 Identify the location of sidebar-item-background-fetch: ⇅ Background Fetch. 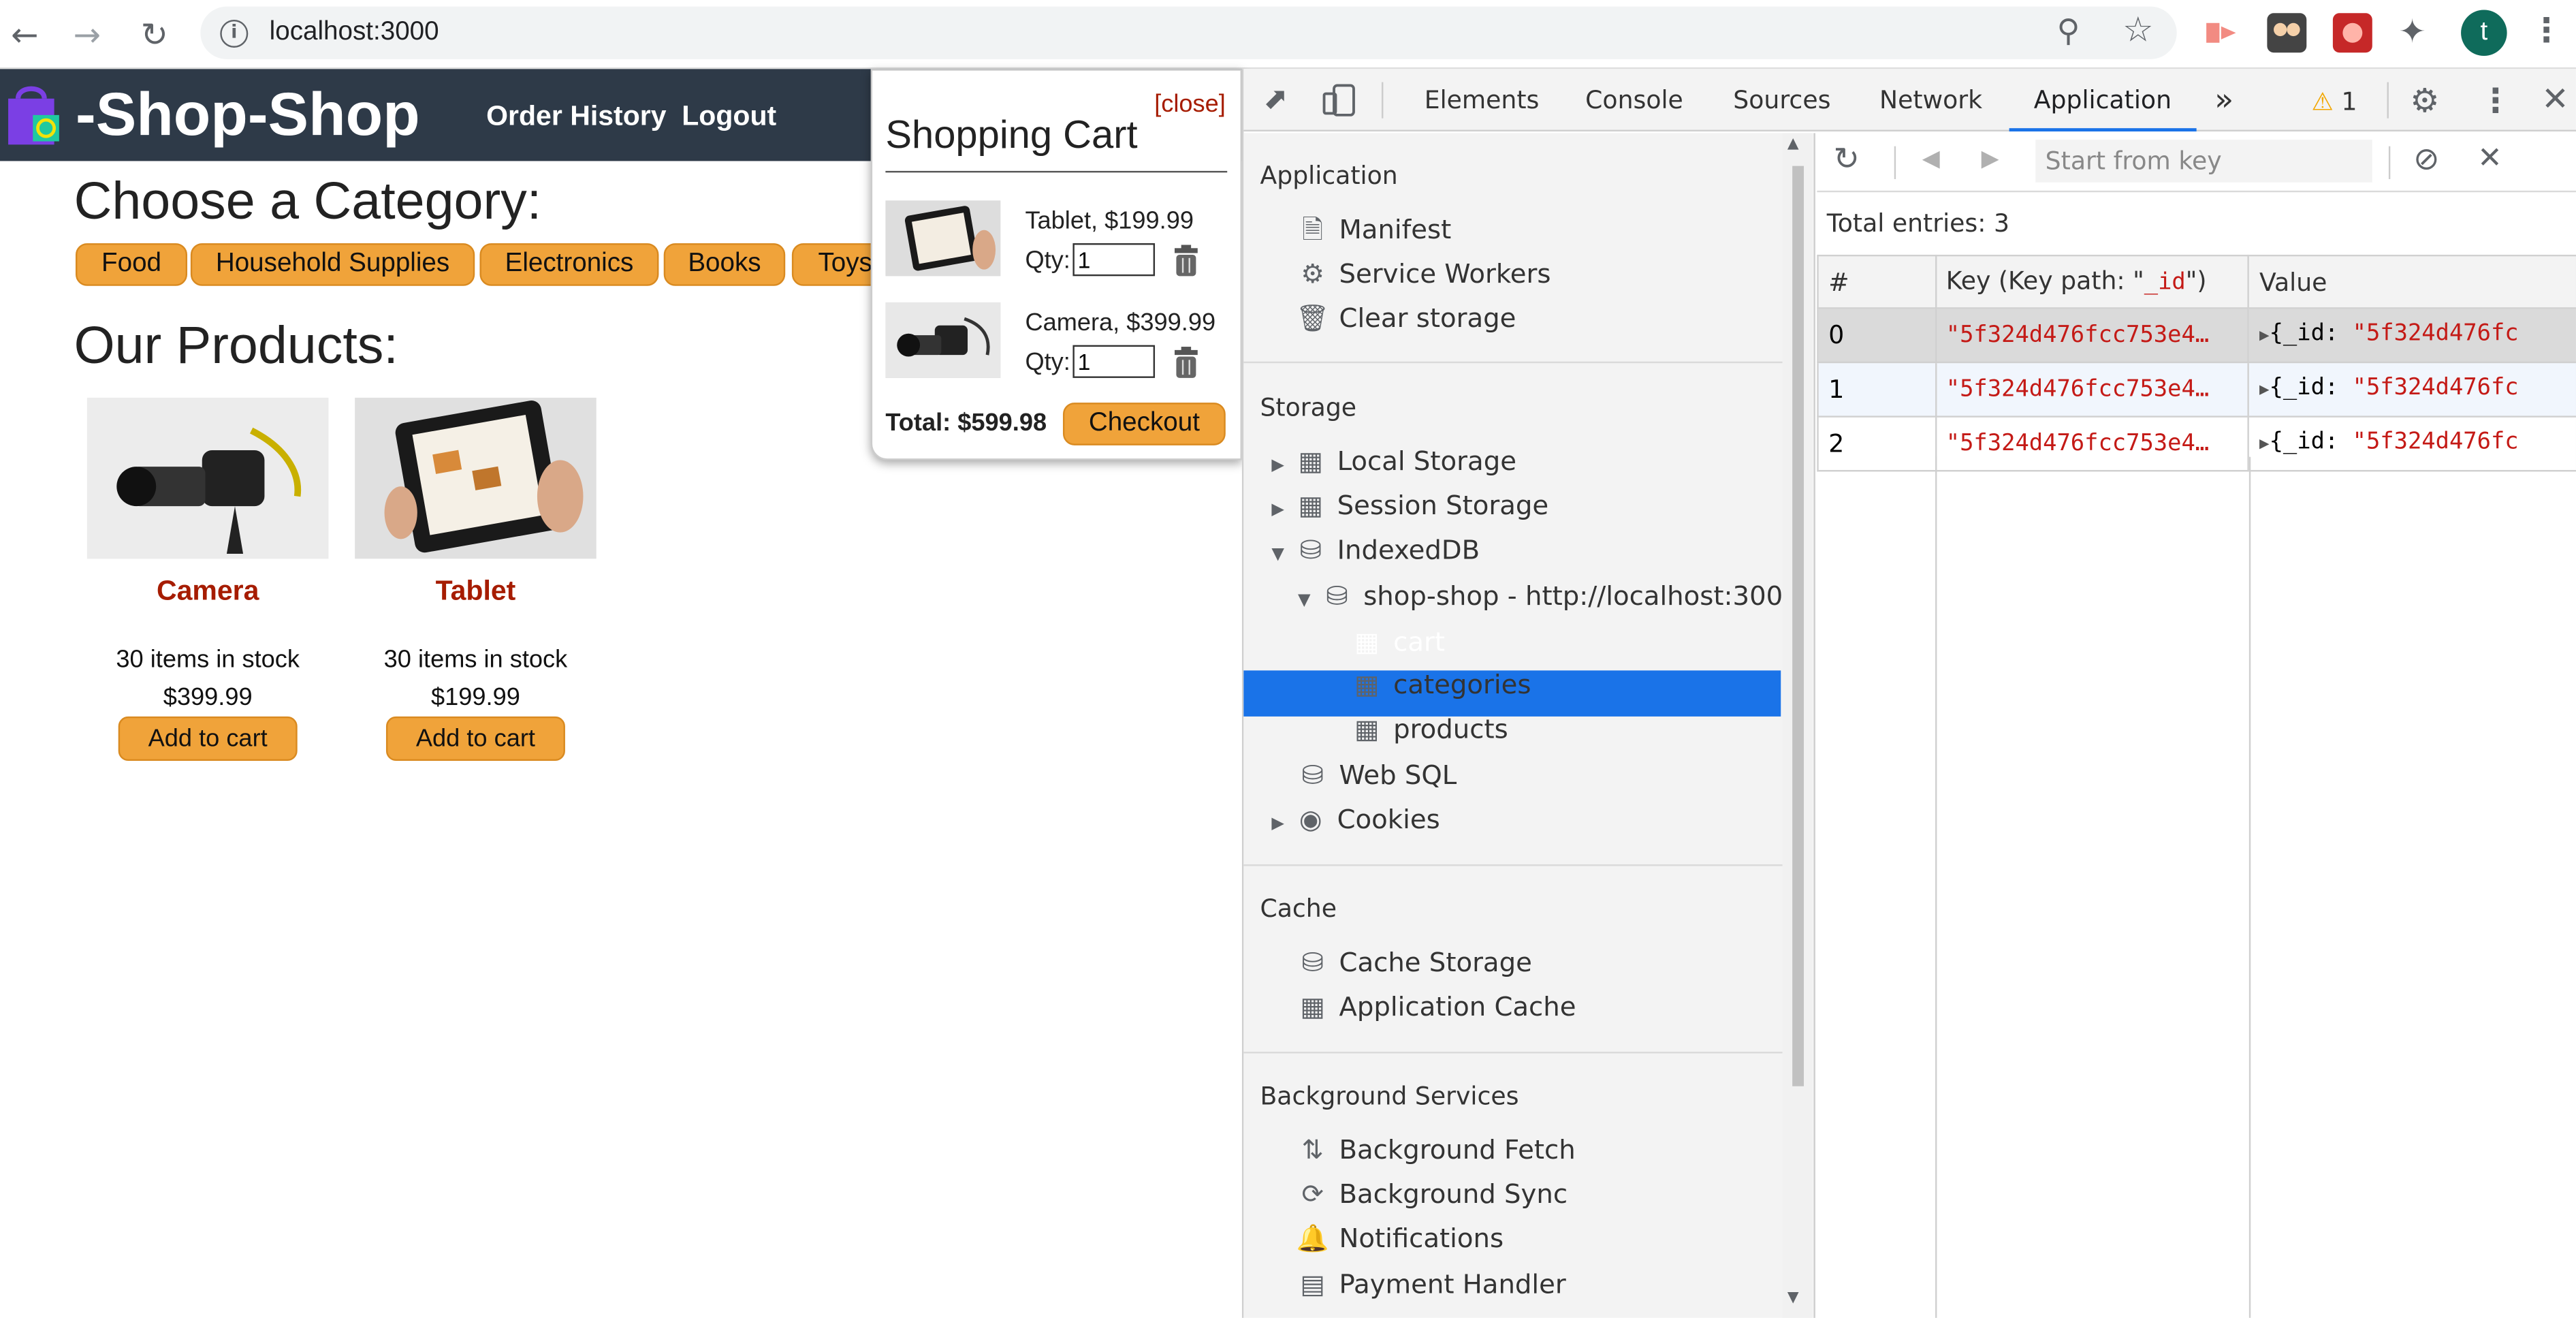
(1435, 1149).